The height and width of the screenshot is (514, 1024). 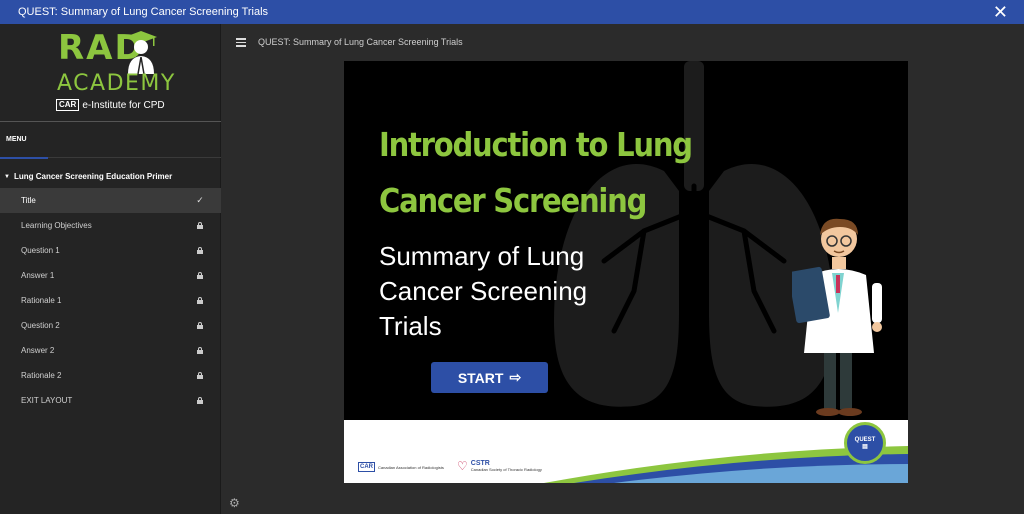 What do you see at coordinates (506, 469) in the screenshot?
I see `cstr-logo-text: Canadian Society of Thoracic Radiology` at bounding box center [506, 469].